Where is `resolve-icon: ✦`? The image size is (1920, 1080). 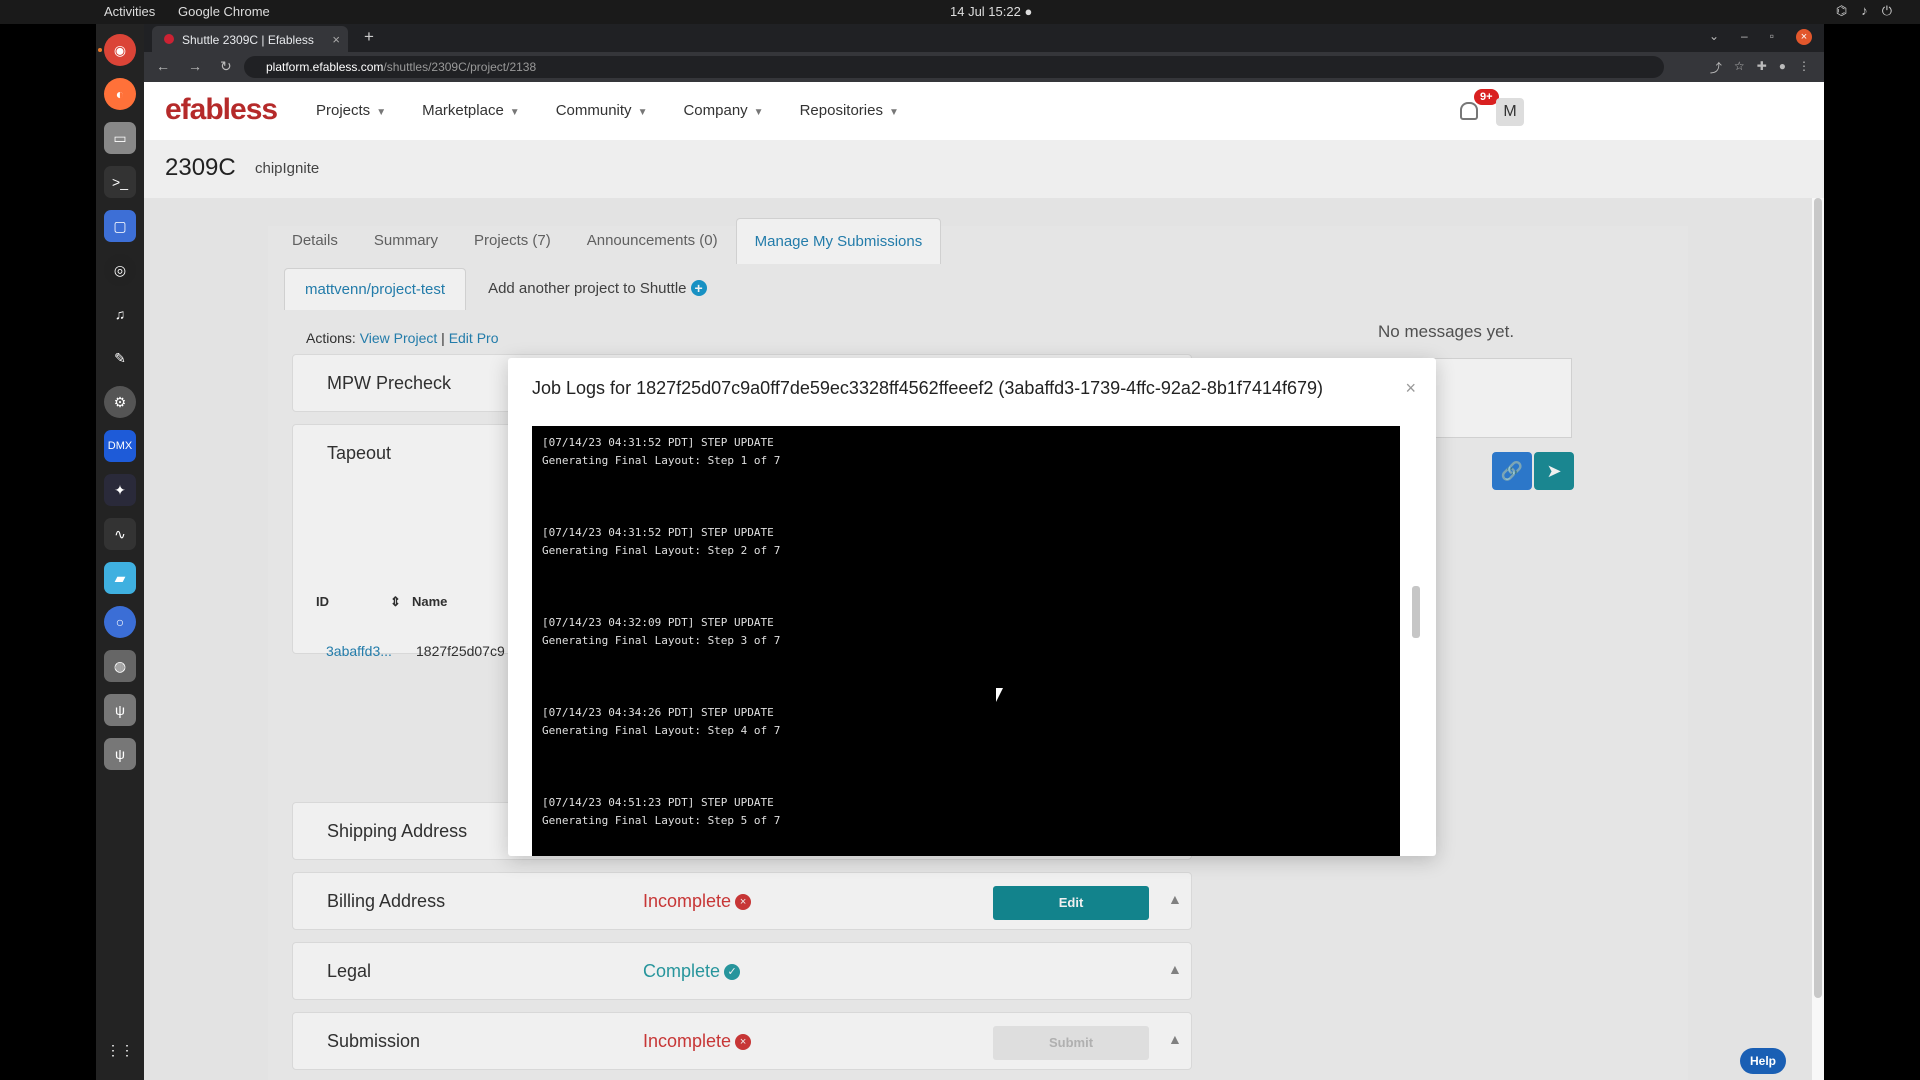 resolve-icon: ✦ is located at coordinates (120, 490).